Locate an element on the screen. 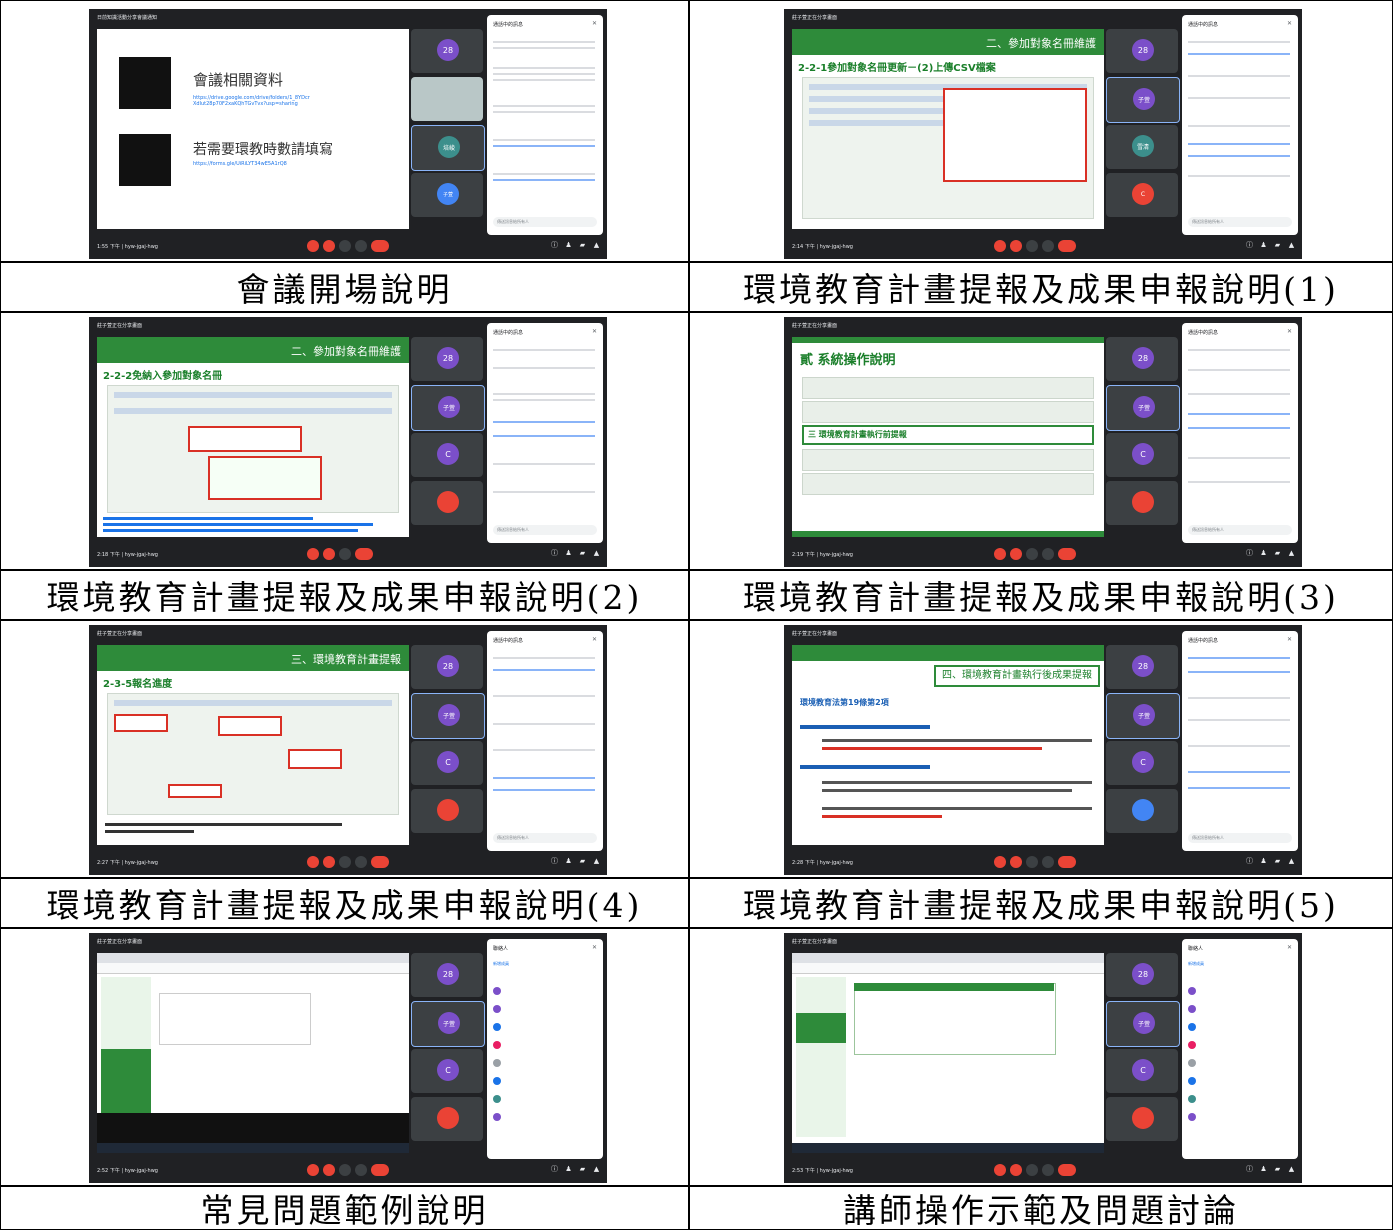  camera-tile is located at coordinates (447, 99).